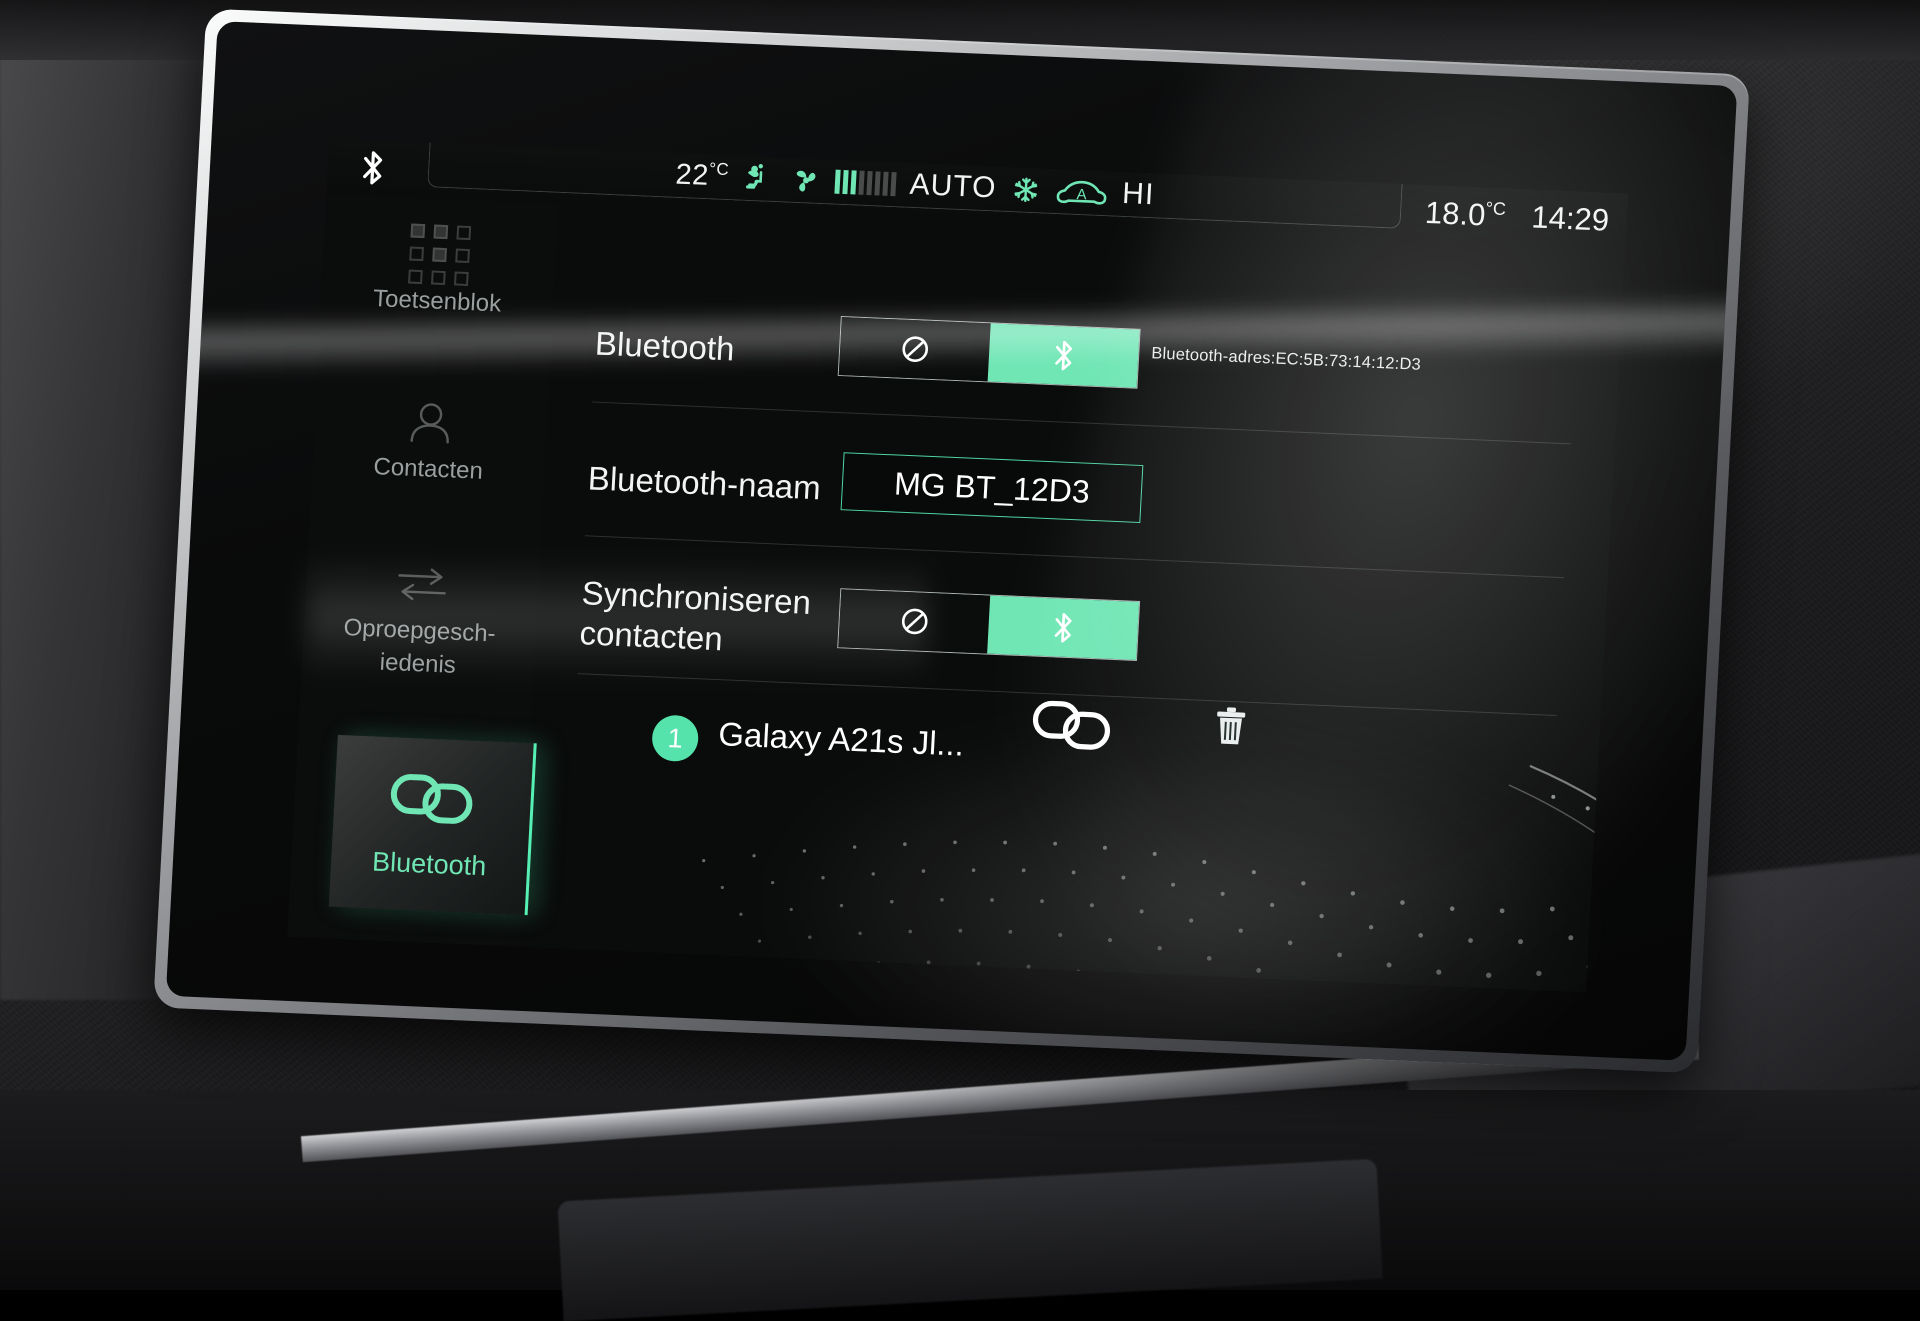 The height and width of the screenshot is (1321, 1920). I want to click on sidebar-item-bluetooth: Bluetooth, so click(433, 825).